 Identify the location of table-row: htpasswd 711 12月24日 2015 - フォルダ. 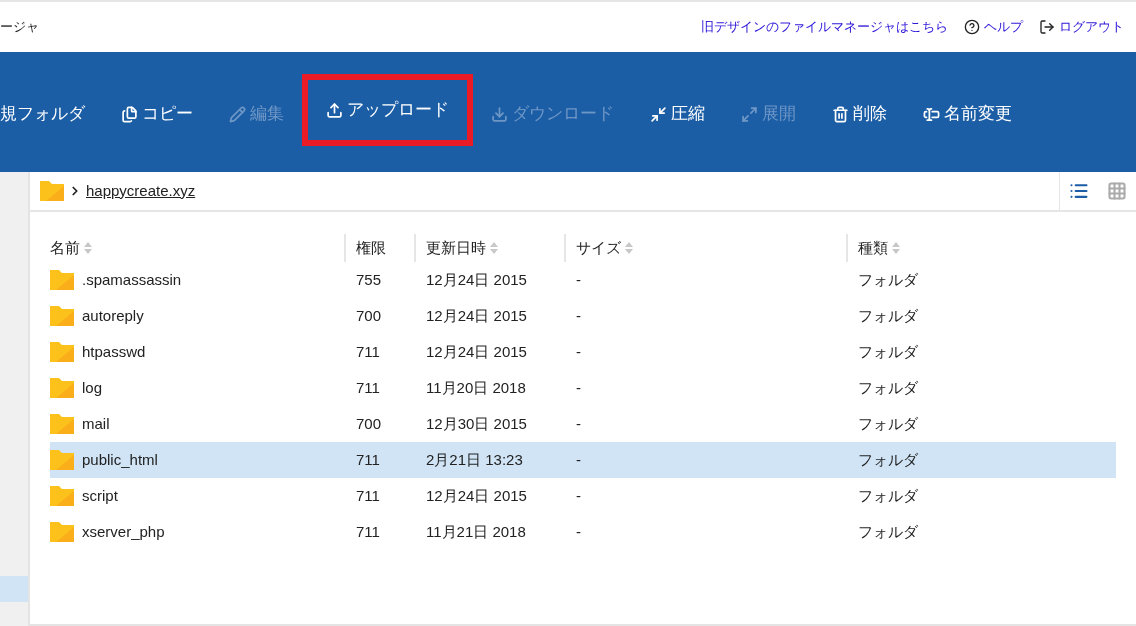
(583, 352).